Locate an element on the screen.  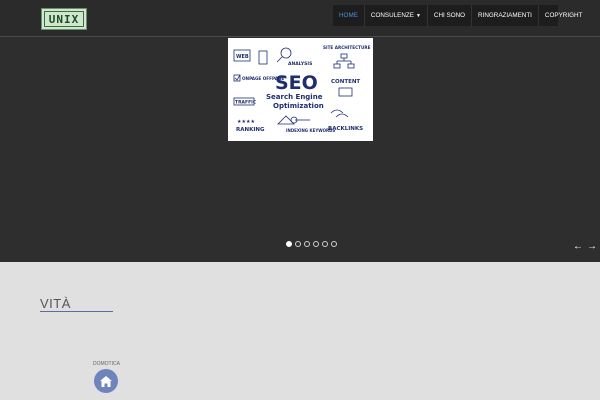
slide-text-seo: SEO is located at coordinates (296, 83).